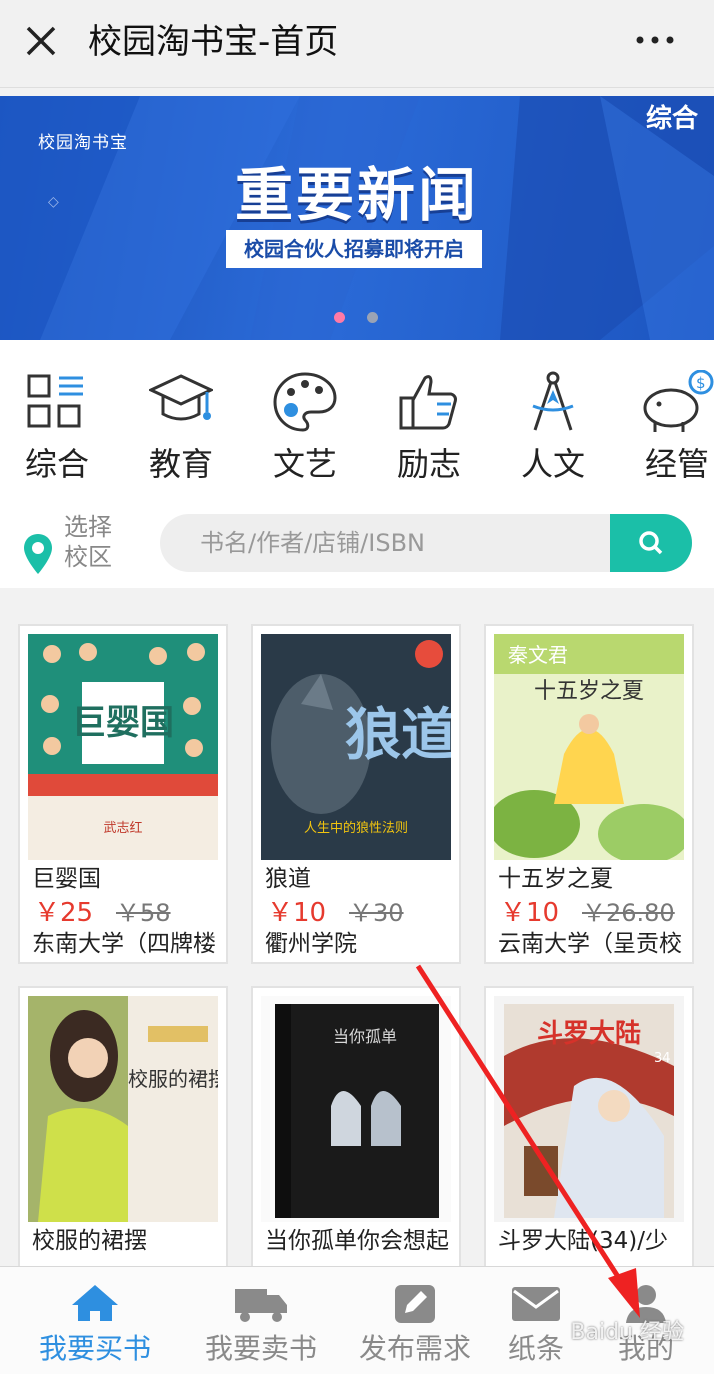  Describe the element at coordinates (305, 402) in the screenshot. I see `palette-icon` at that location.